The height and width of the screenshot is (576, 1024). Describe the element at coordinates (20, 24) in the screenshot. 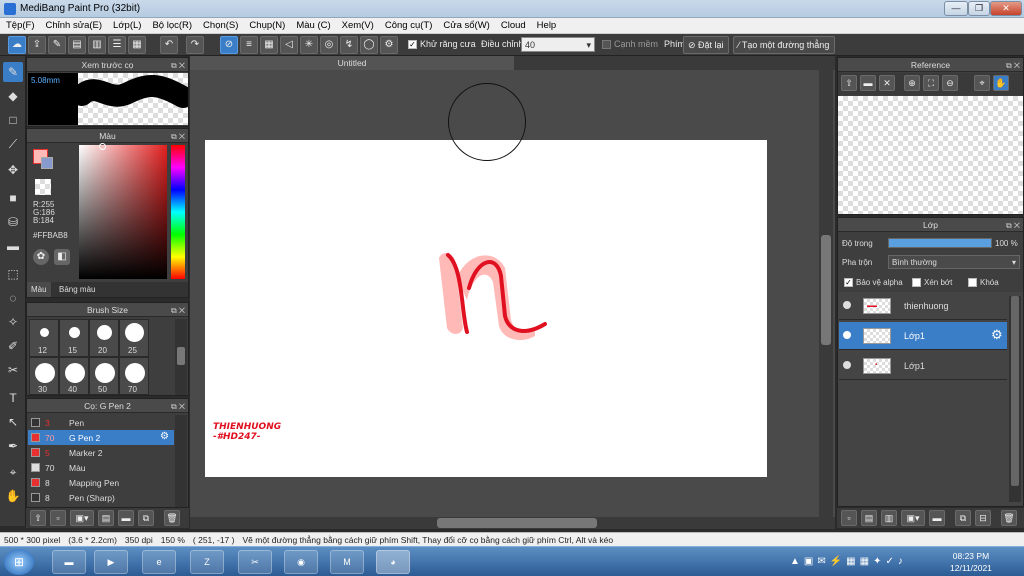

I see `menu-file: Tệp(F)` at that location.